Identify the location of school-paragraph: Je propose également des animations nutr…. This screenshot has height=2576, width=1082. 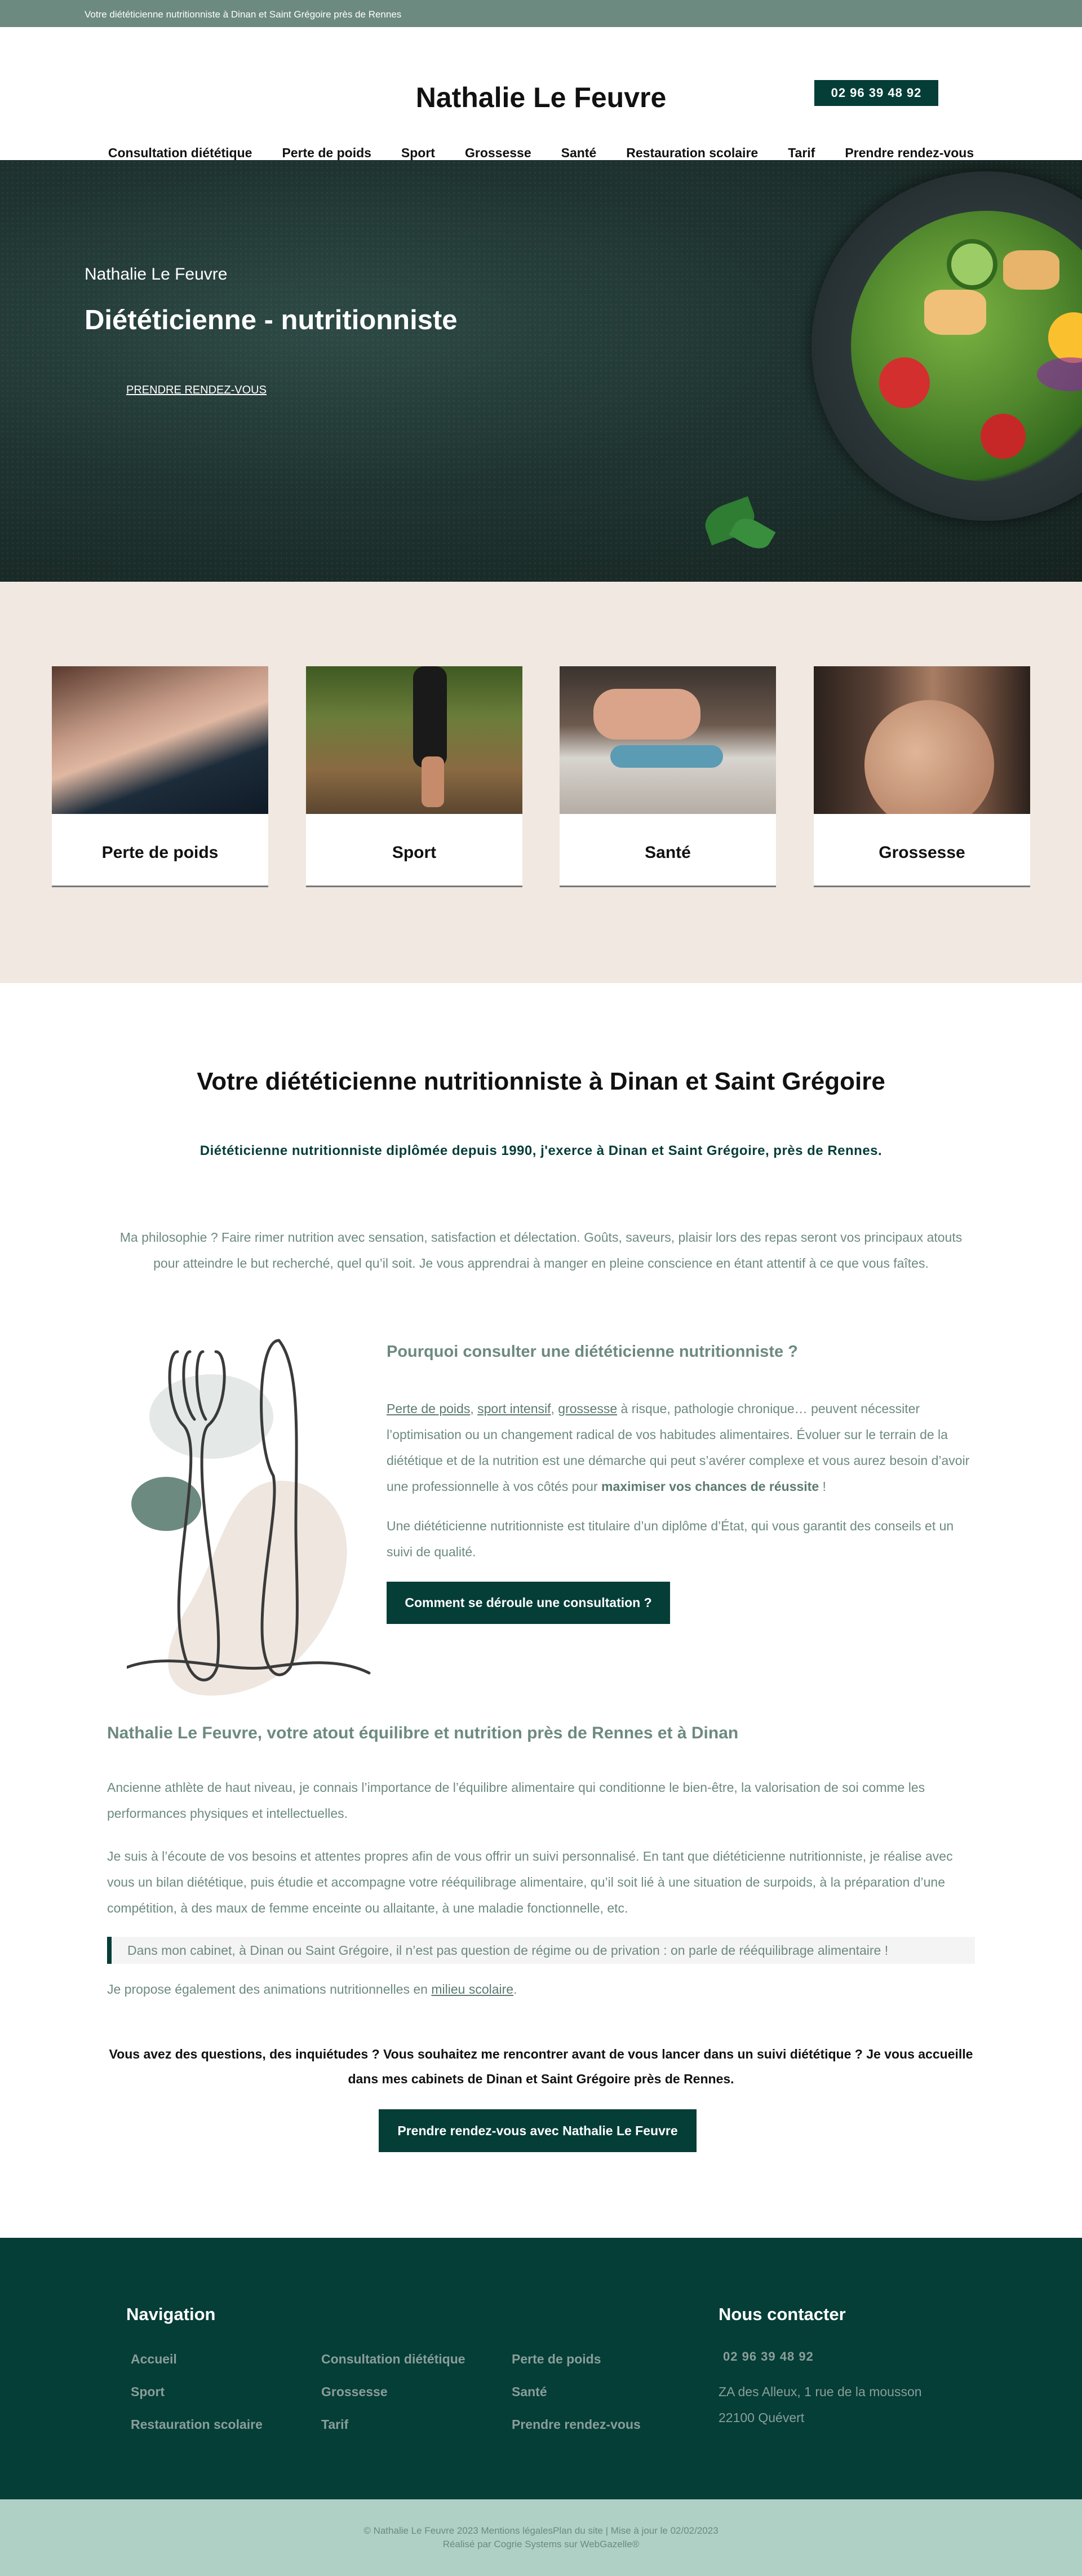
(541, 1989).